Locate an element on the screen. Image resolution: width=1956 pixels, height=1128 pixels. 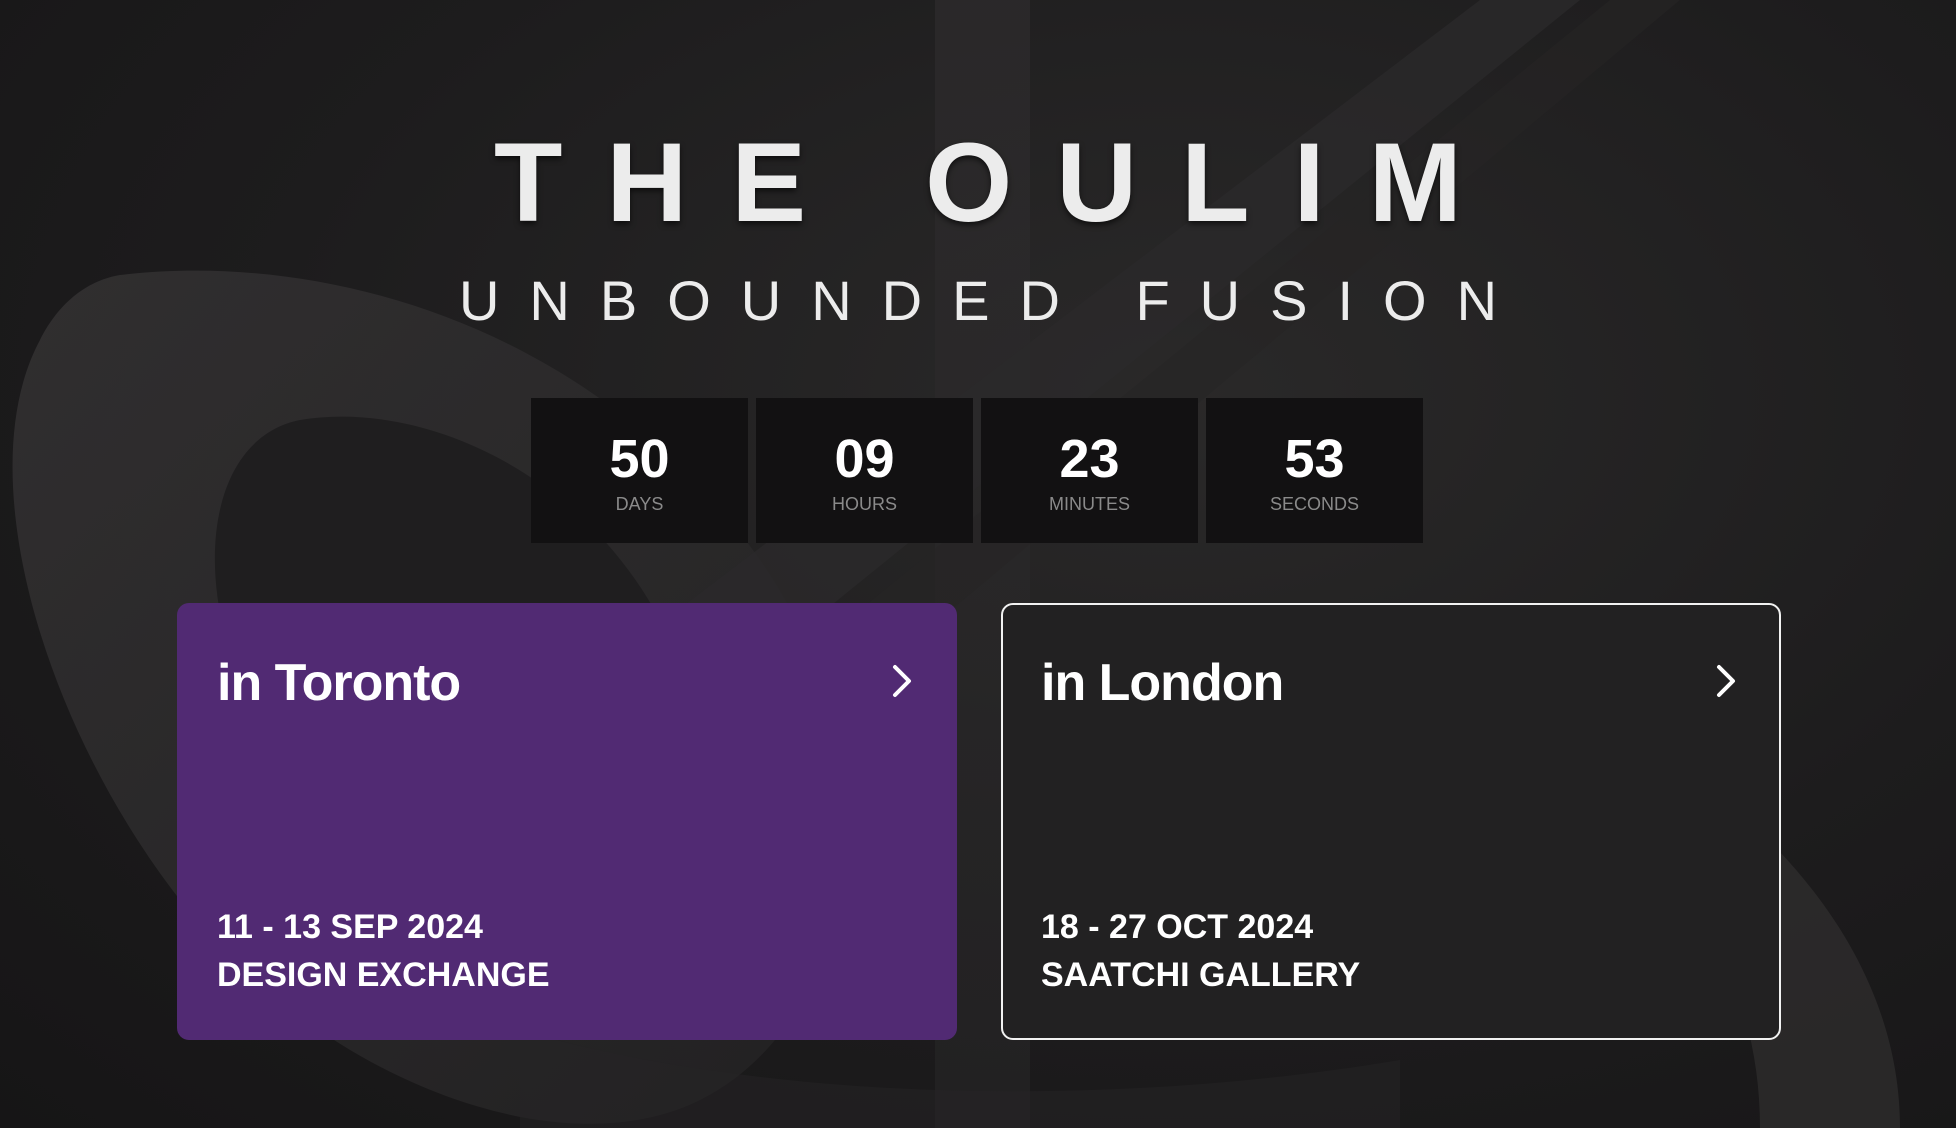
countdown-seconds: 53 SECONDS is located at coordinates (1314, 470).